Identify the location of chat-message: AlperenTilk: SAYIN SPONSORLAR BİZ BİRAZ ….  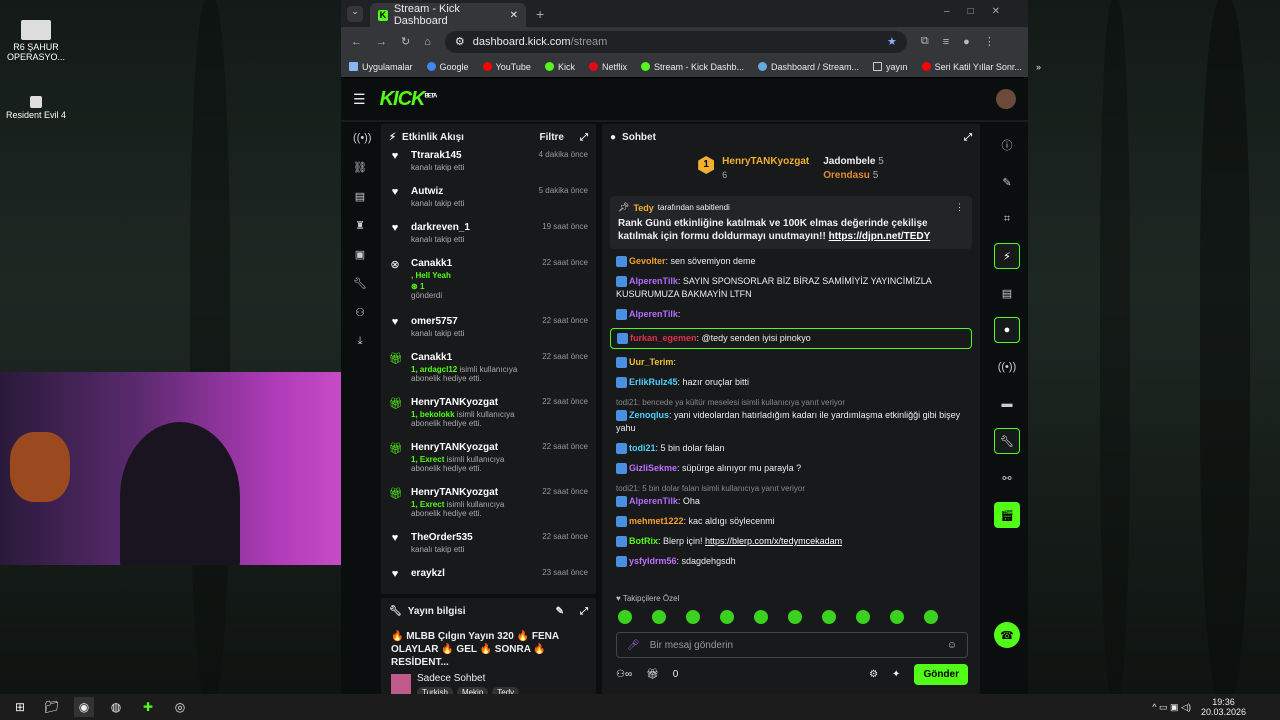
(791, 288).